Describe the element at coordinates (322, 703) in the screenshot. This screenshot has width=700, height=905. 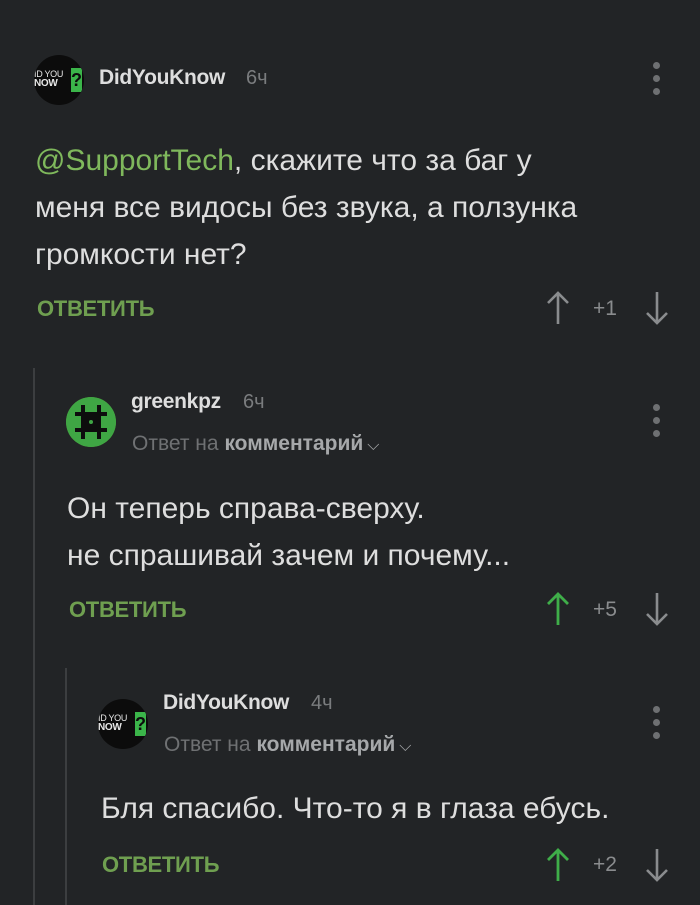
I see `timestamp: 4ч` at that location.